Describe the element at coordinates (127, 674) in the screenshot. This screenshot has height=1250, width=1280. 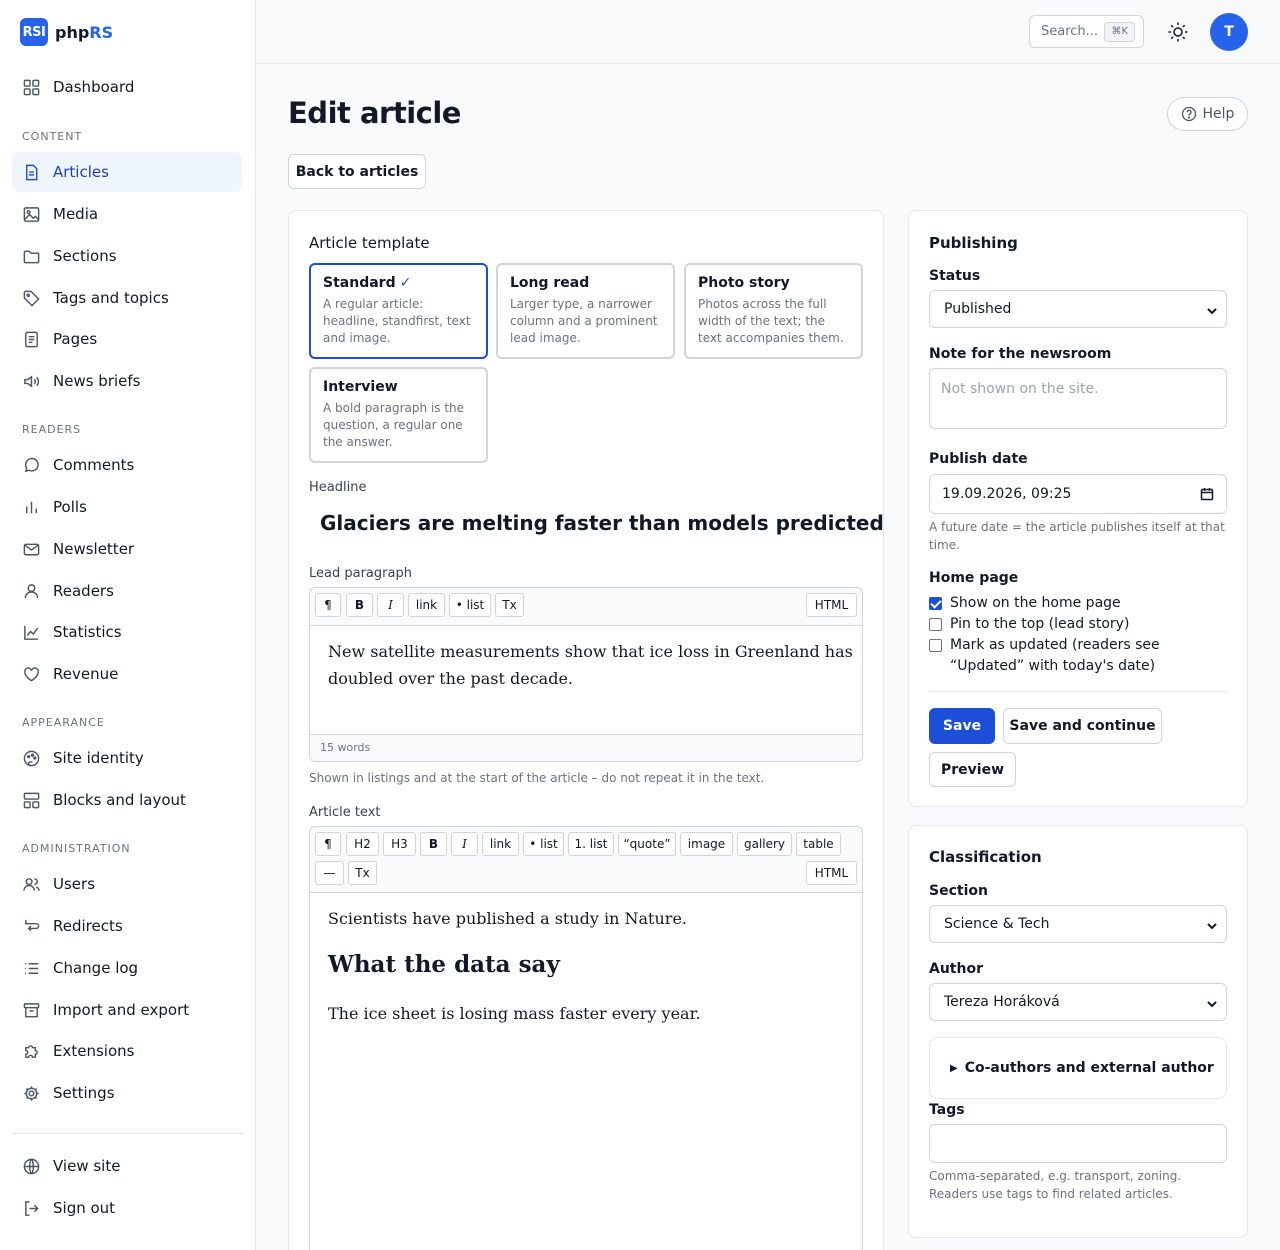
I see `nav-revenue: Revenue` at that location.